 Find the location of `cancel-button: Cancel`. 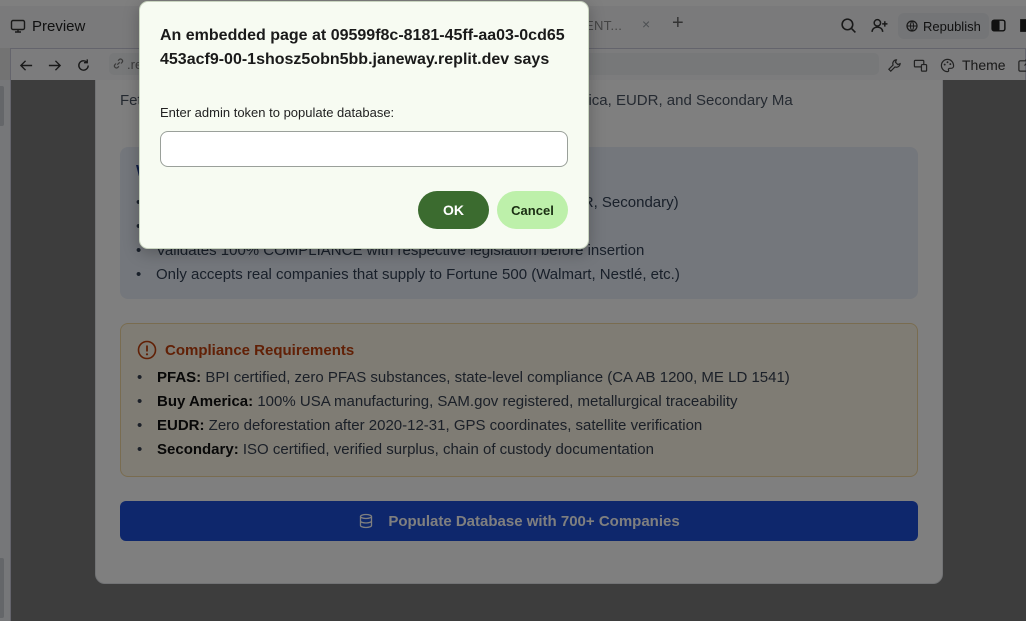

cancel-button: Cancel is located at coordinates (532, 210).